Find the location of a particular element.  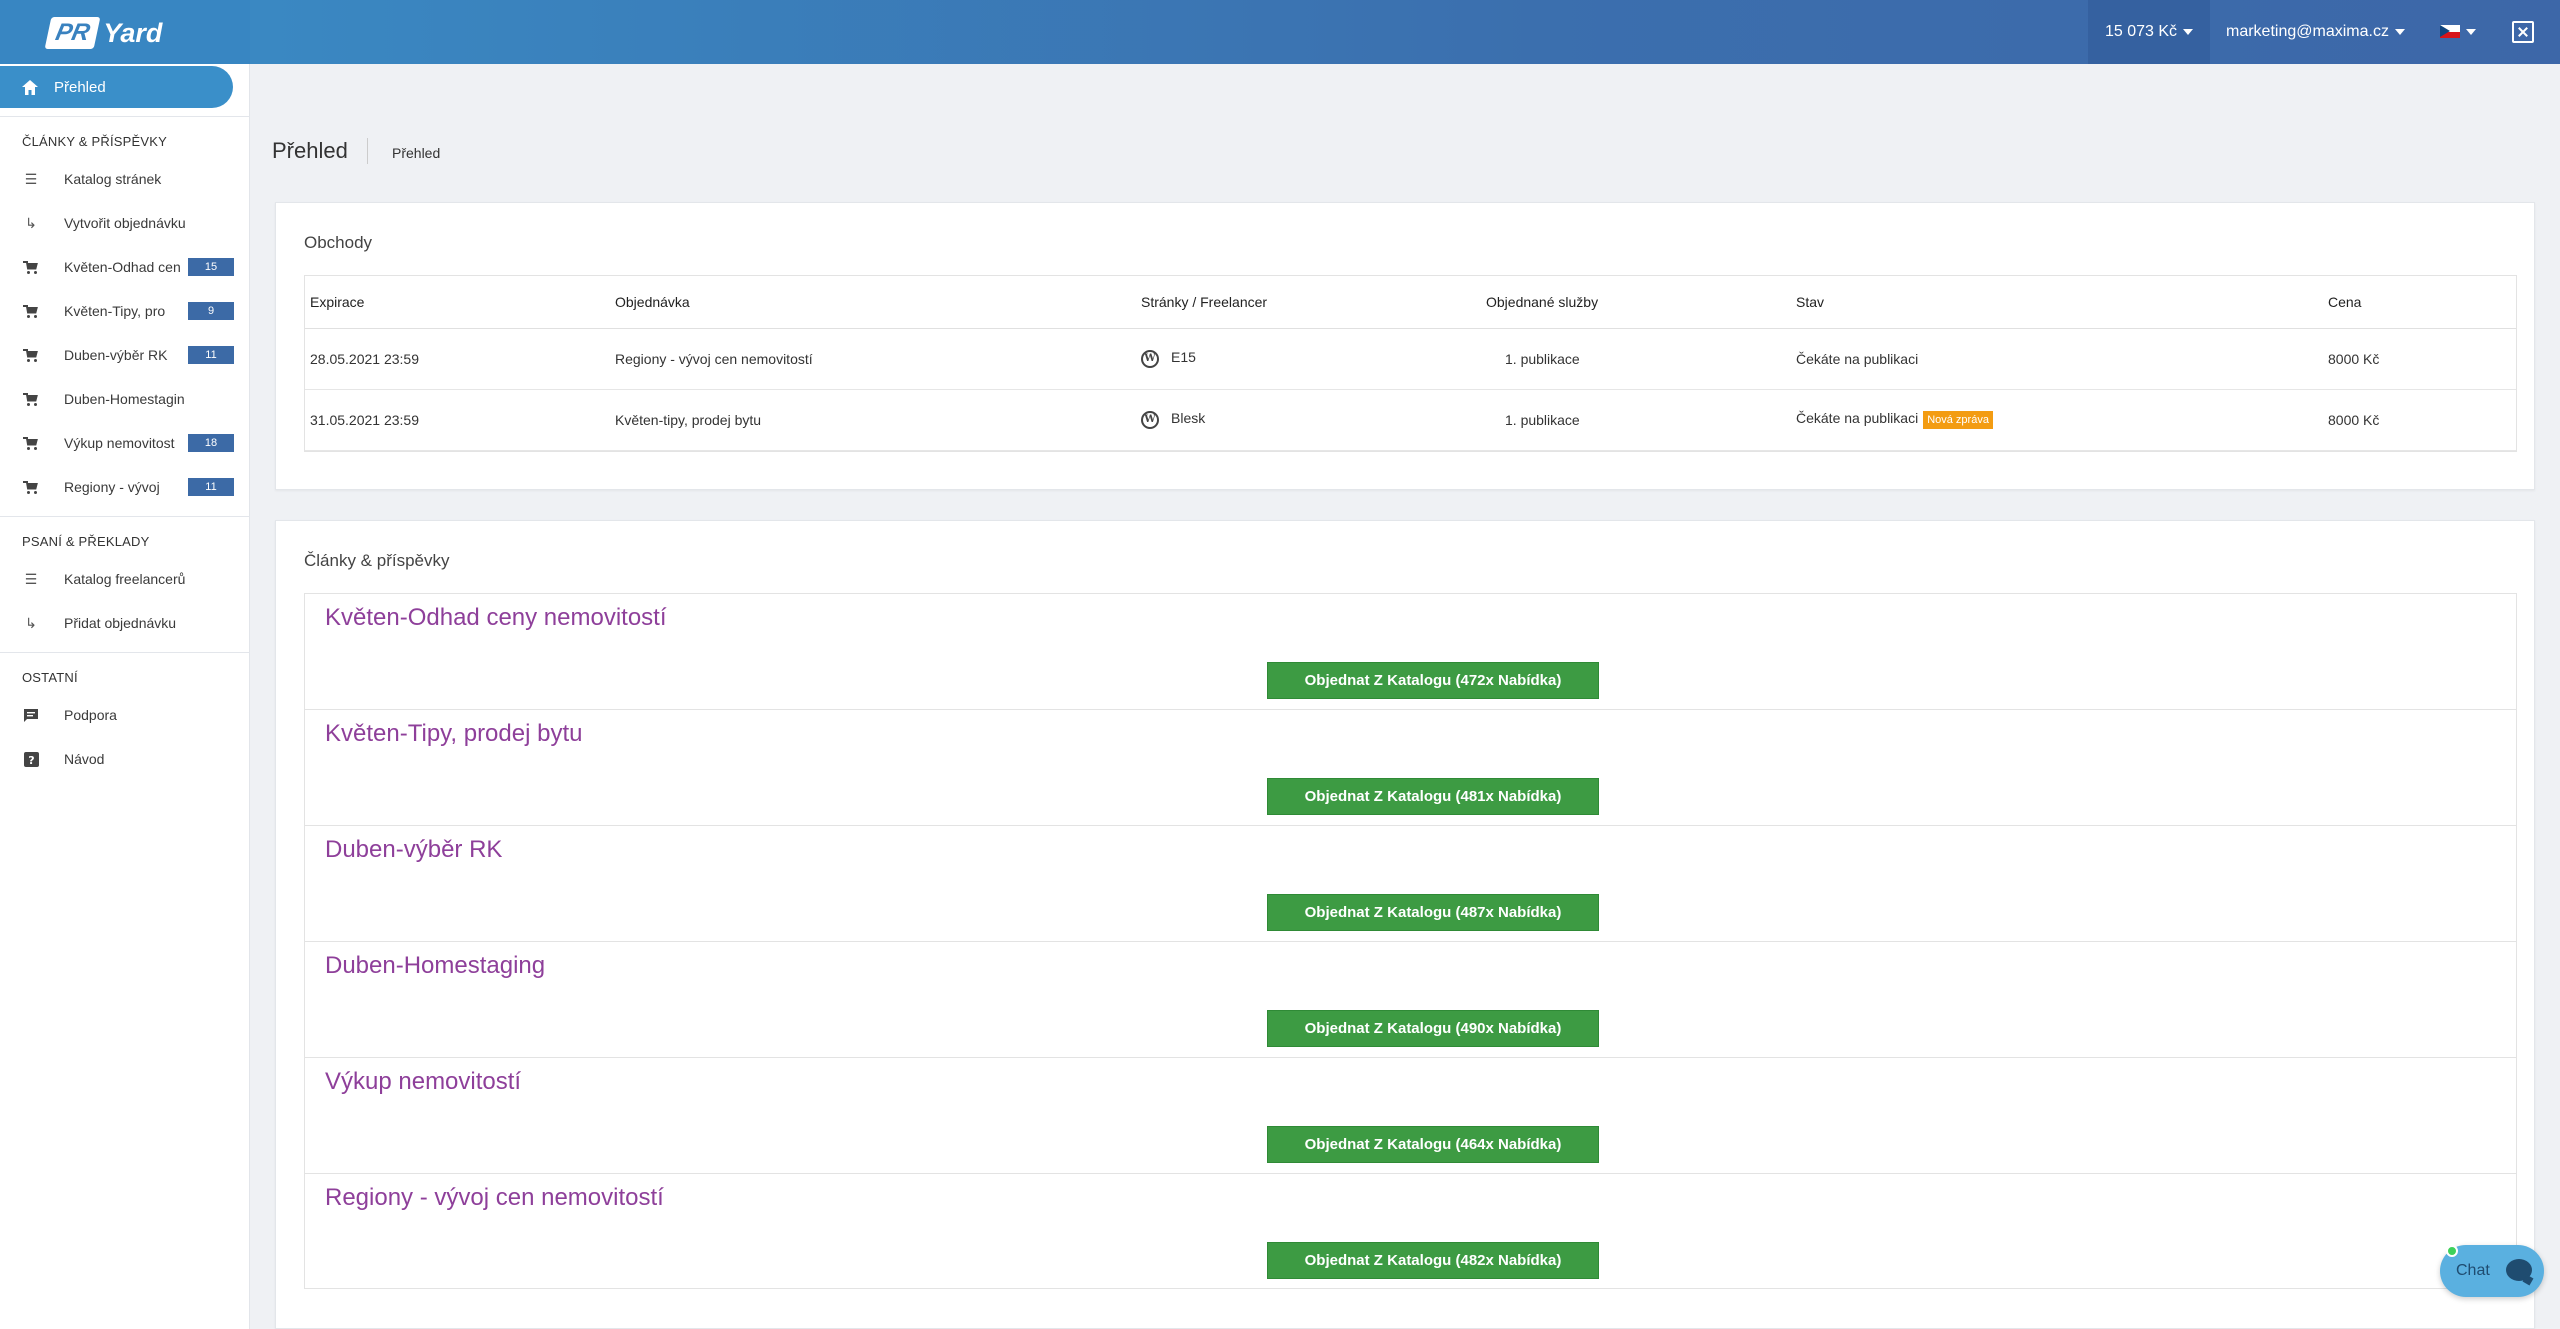

column-header: Stránky / Freelancer is located at coordinates (1308, 302).